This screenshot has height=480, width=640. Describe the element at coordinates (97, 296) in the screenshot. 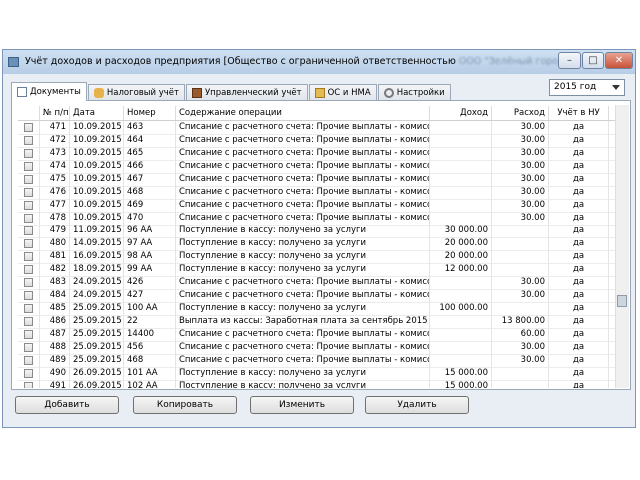

I see `cell-date: 24.09.2015` at that location.